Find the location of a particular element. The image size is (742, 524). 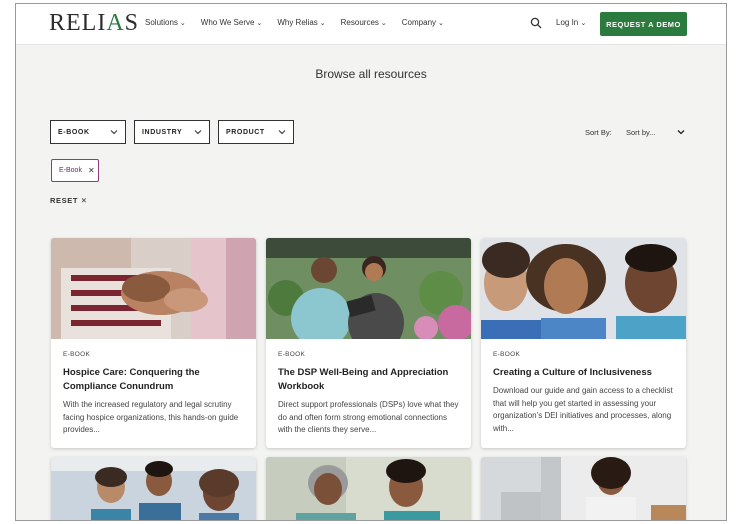

card-image-office is located at coordinates (583, 488).